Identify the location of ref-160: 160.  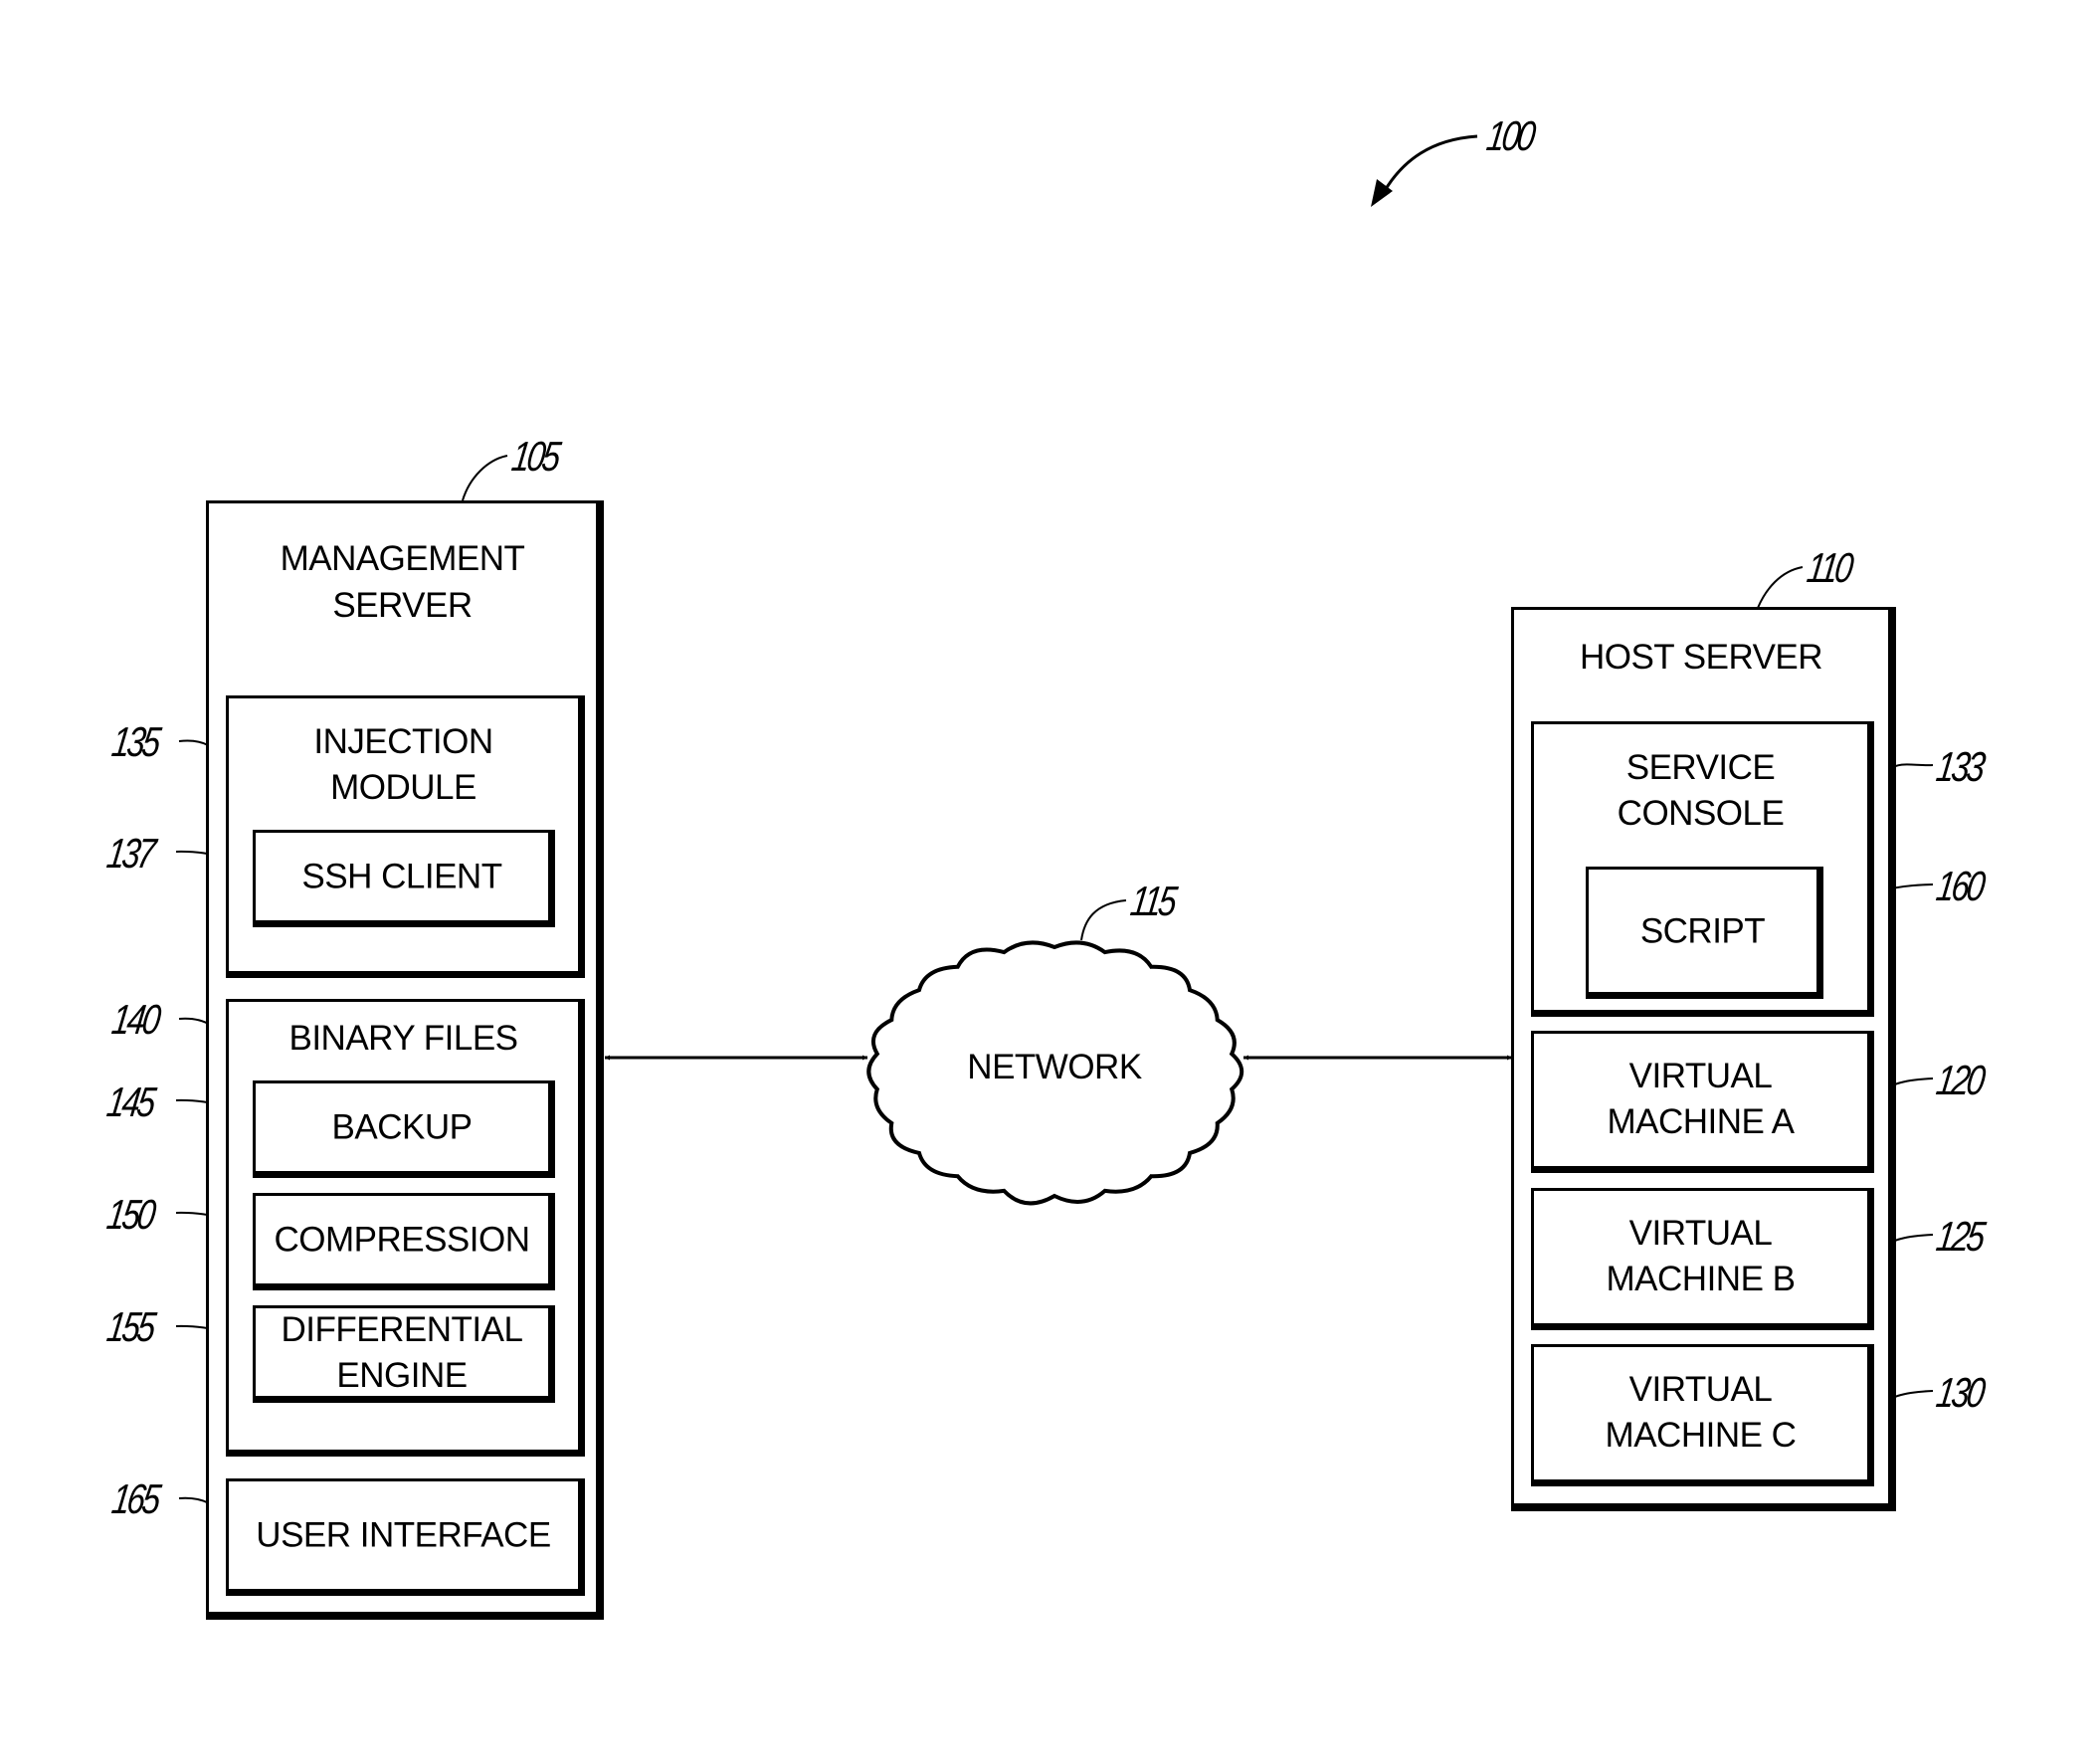
(1959, 886).